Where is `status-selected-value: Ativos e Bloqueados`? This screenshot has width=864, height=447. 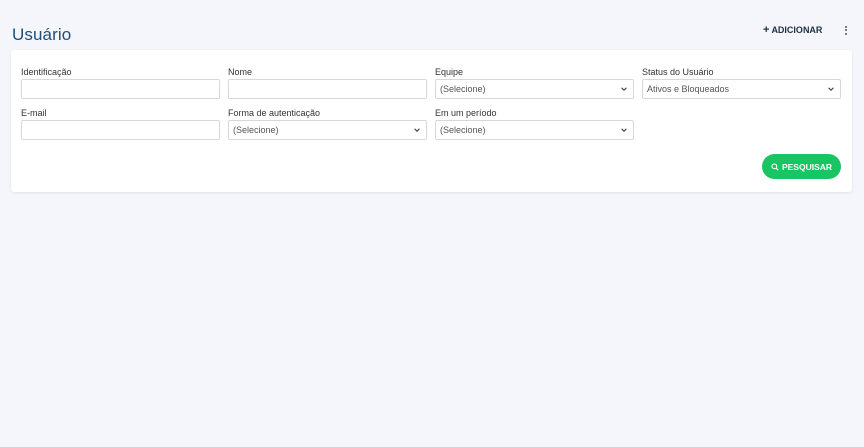 status-selected-value: Ativos e Bloqueados is located at coordinates (688, 89).